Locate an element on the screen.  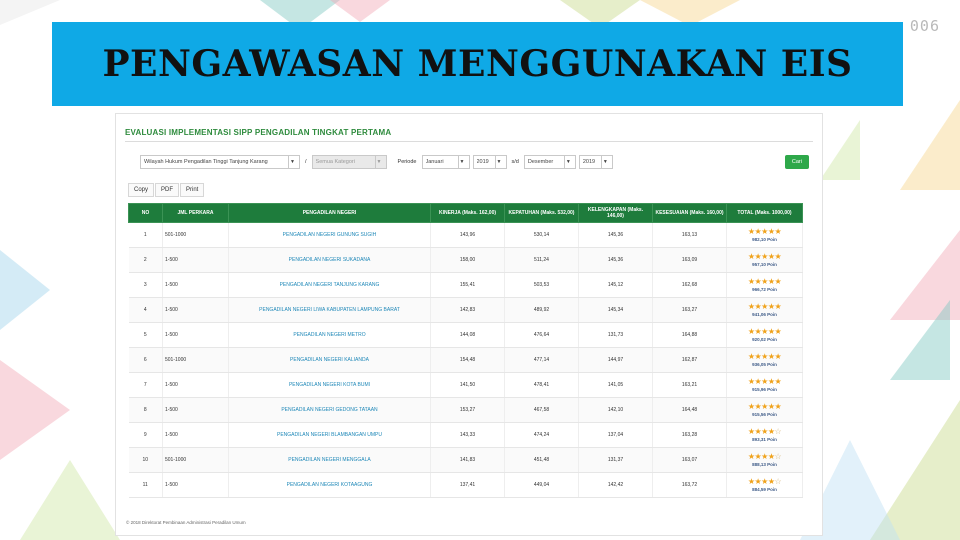
cell-kesesuaian: 163,27 is located at coordinates (689, 310).